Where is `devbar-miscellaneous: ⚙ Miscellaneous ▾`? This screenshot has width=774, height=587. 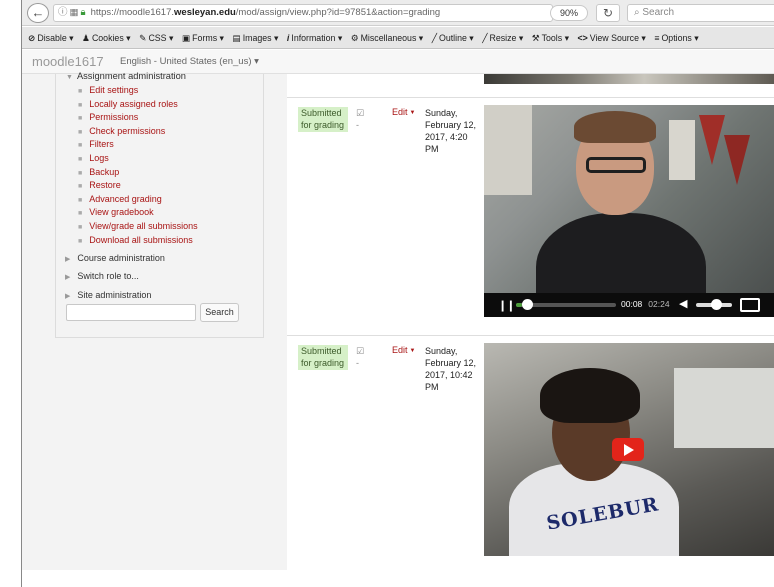 devbar-miscellaneous: ⚙ Miscellaneous ▾ is located at coordinates (387, 38).